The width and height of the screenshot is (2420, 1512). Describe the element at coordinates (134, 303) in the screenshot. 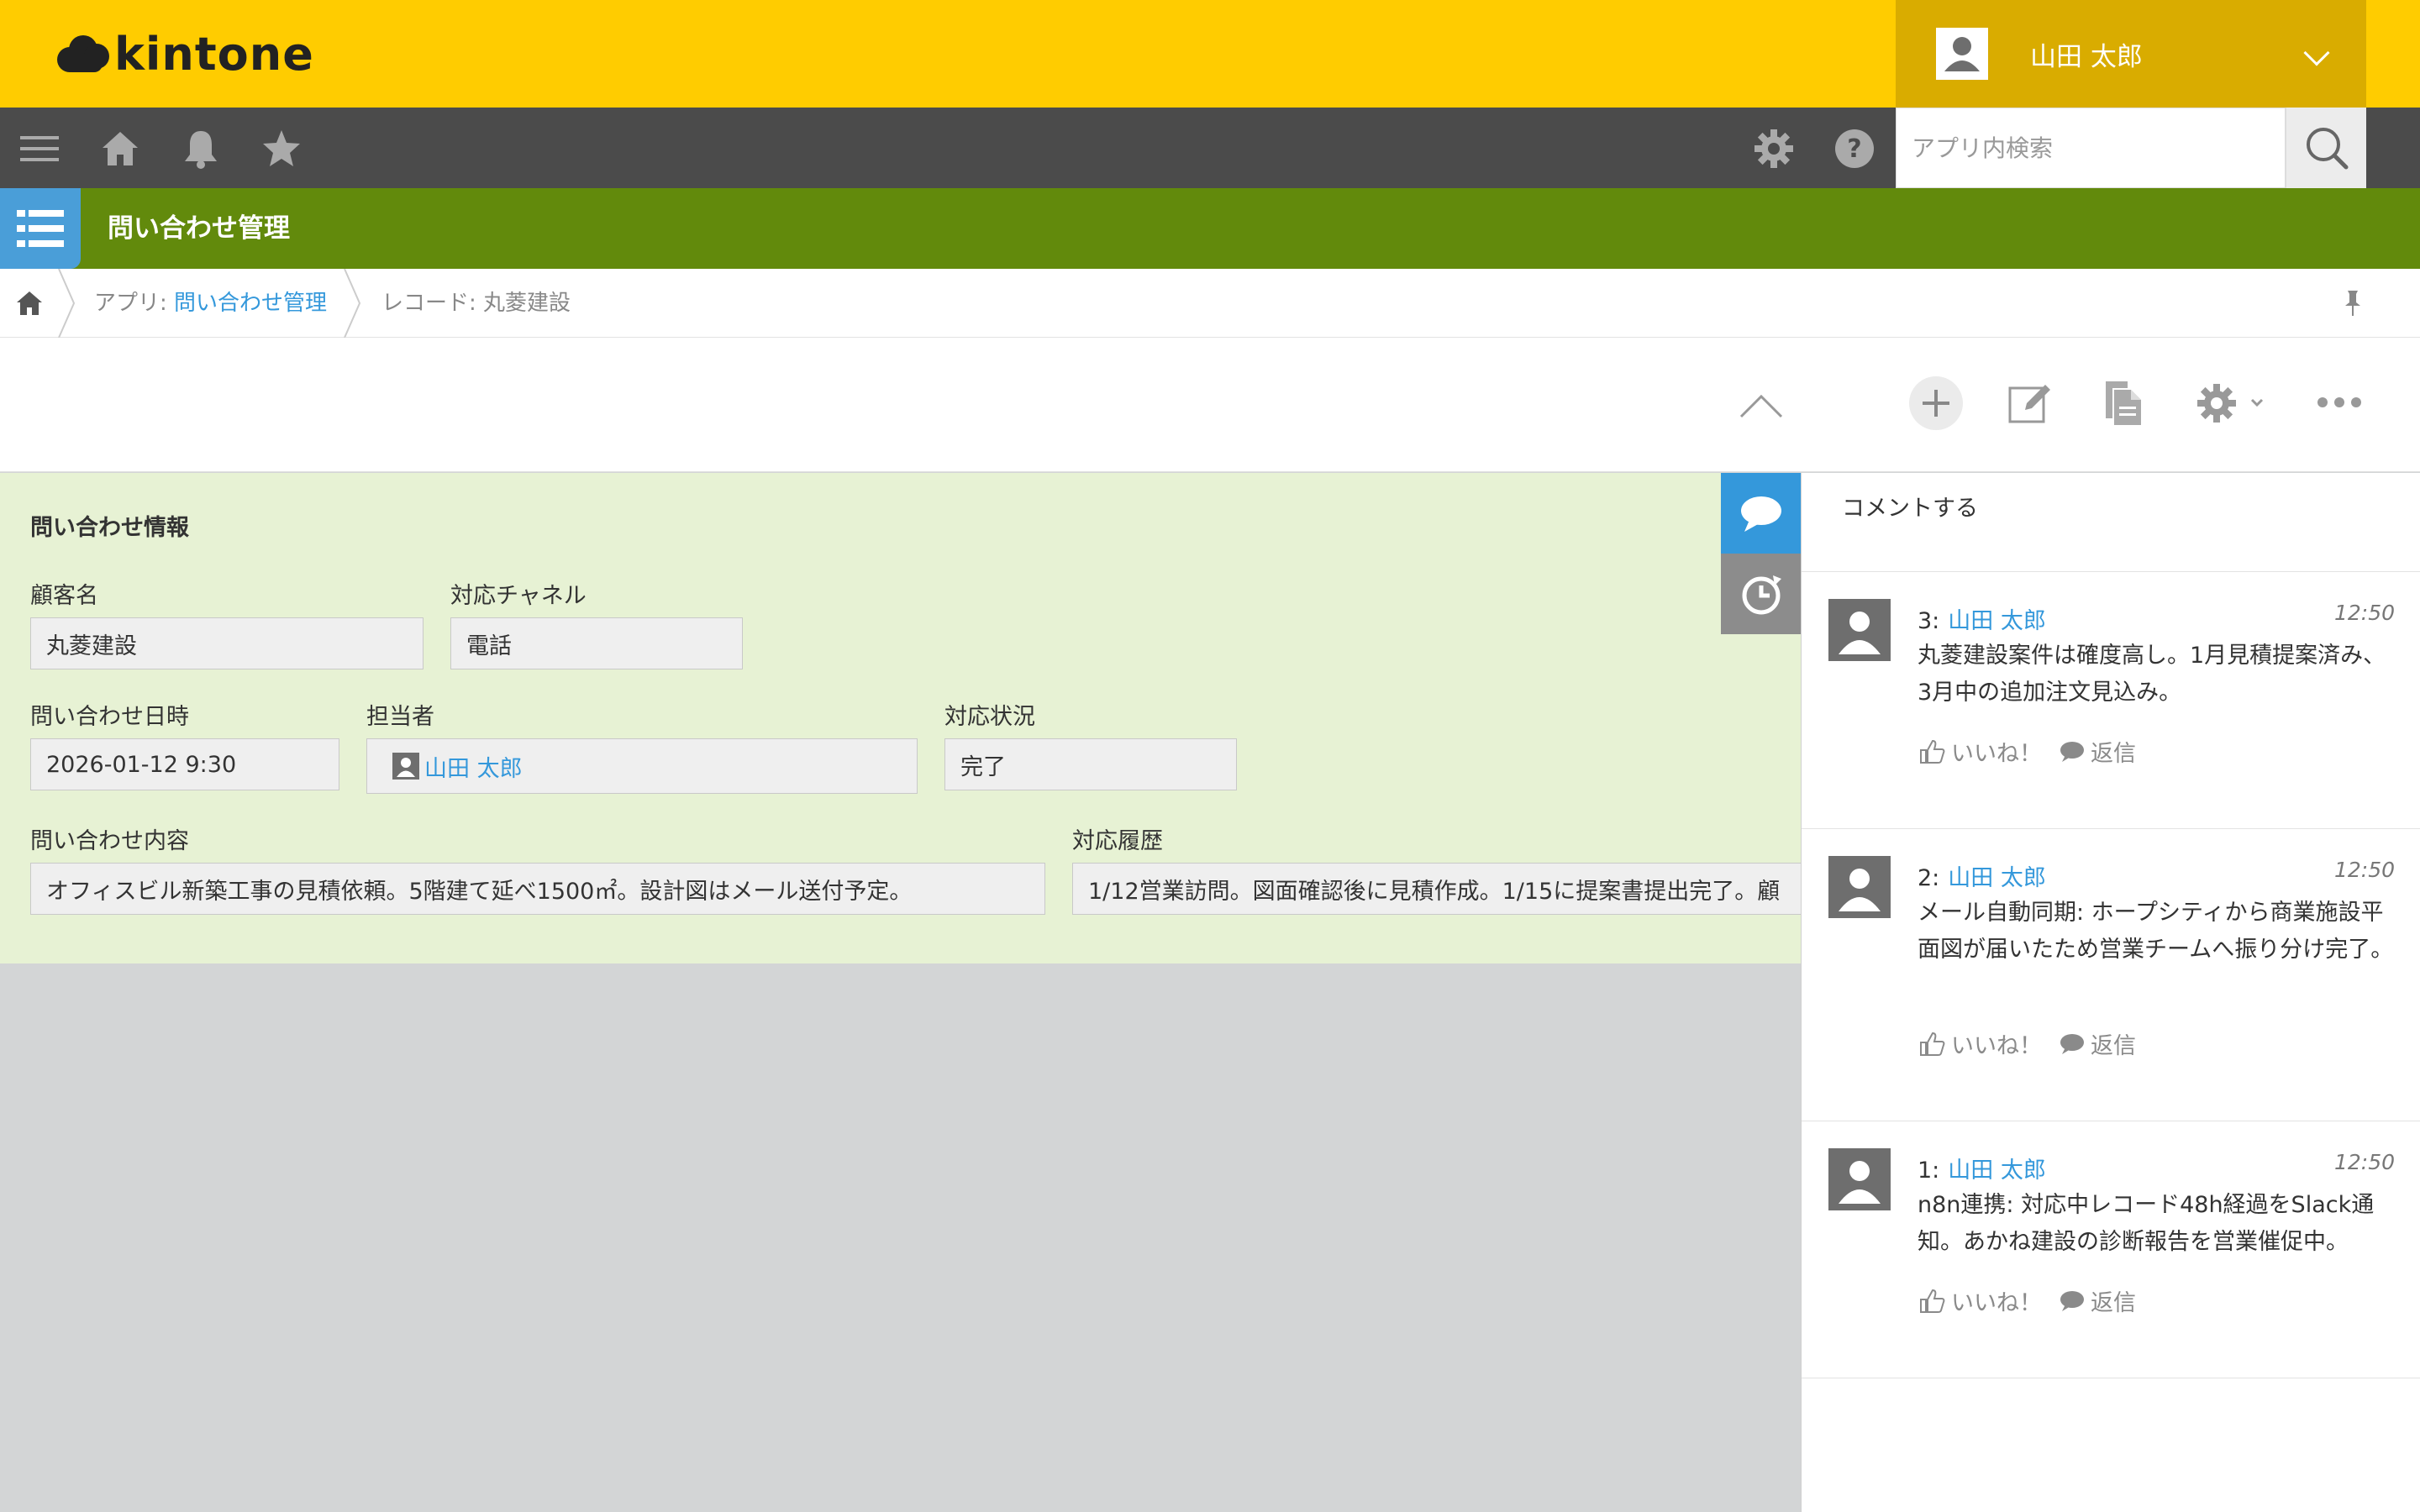

I see `breadcrumb-app-prefix: アプリ:` at that location.